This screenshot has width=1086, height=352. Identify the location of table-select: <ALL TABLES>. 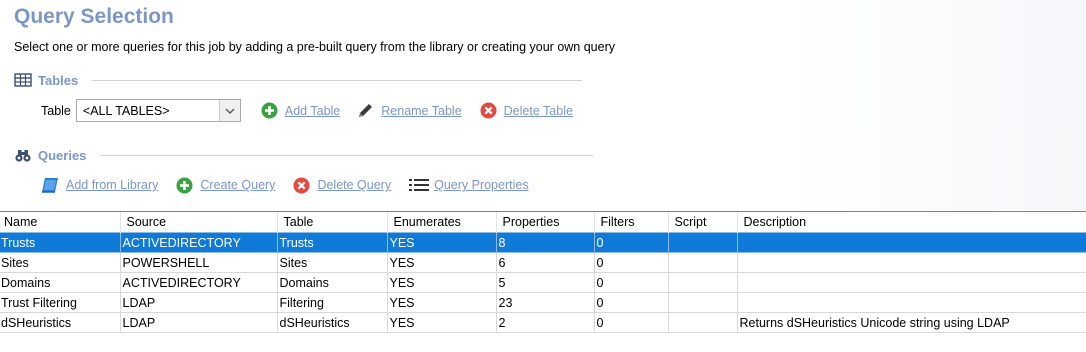
(158, 110).